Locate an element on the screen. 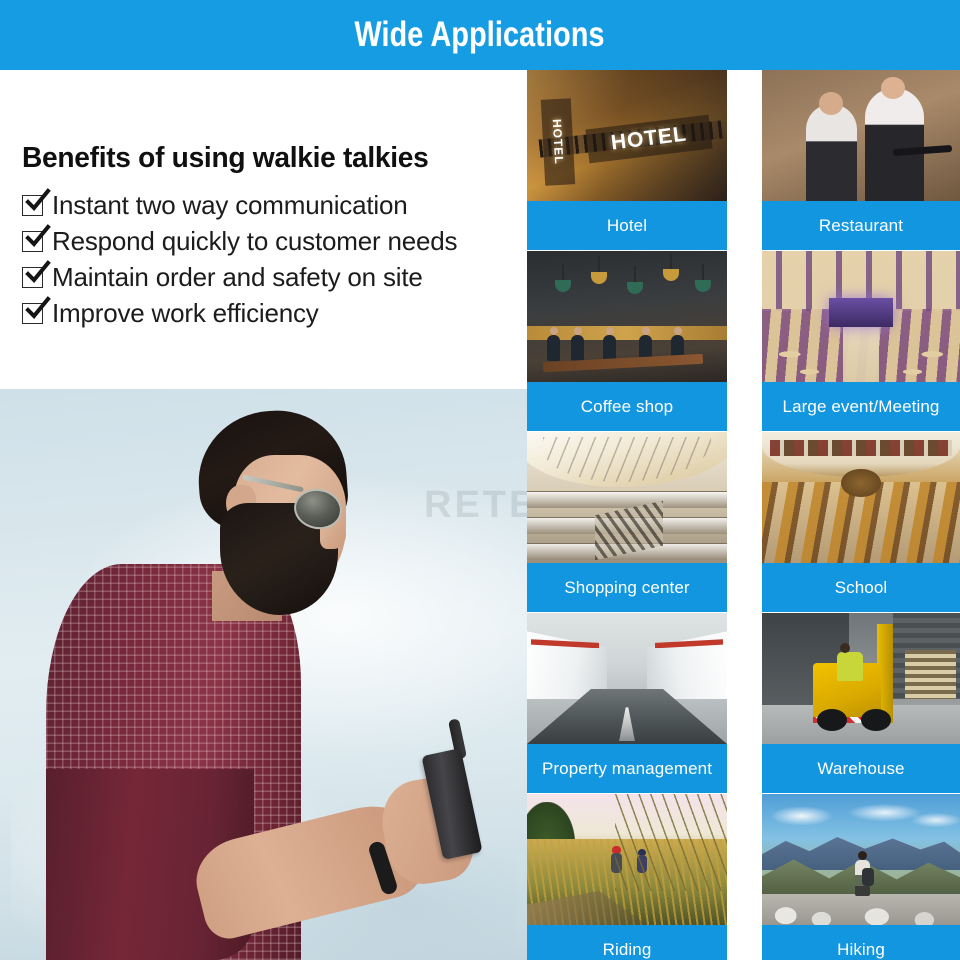  application-card-coffee-shop: Coffee shop is located at coordinates (627, 341).